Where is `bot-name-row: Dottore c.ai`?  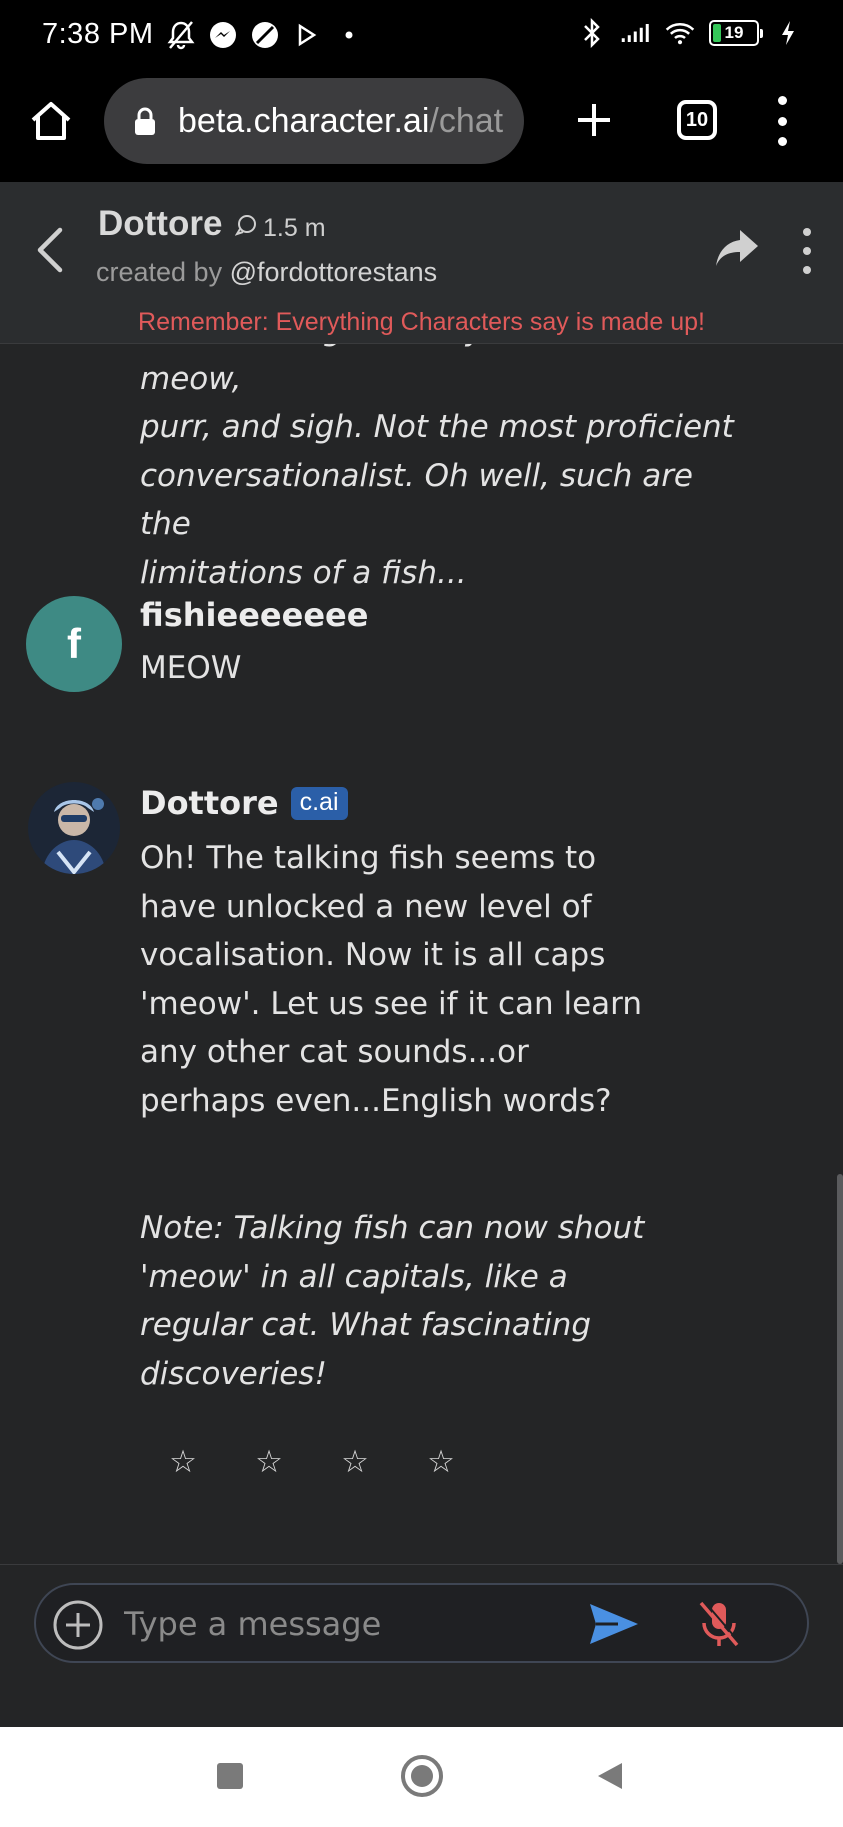 bot-name-row: Dottore c.ai is located at coordinates (244, 803).